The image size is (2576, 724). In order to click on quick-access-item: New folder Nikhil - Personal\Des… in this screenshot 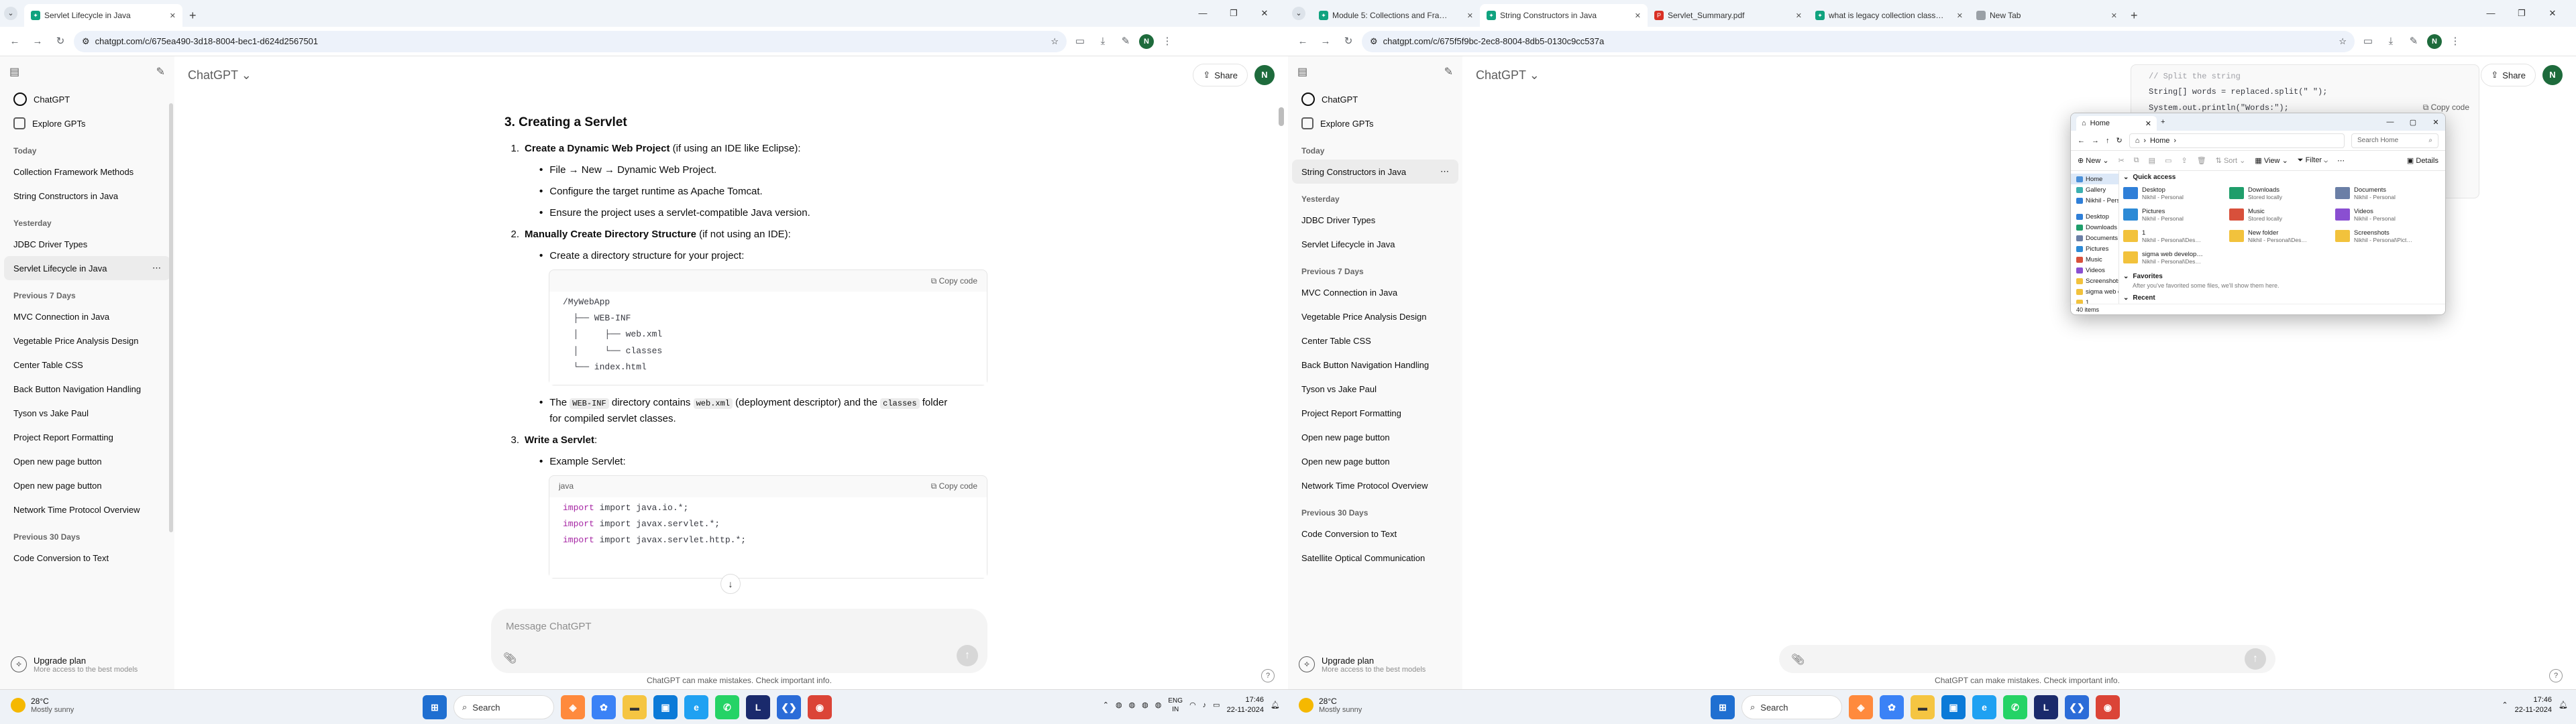, I will do `click(2282, 236)`.